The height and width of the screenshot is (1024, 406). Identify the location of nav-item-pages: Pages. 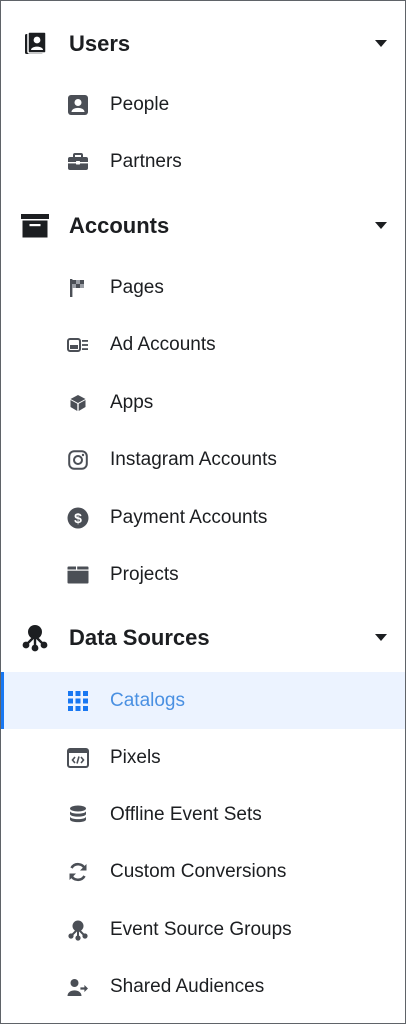
(203, 288).